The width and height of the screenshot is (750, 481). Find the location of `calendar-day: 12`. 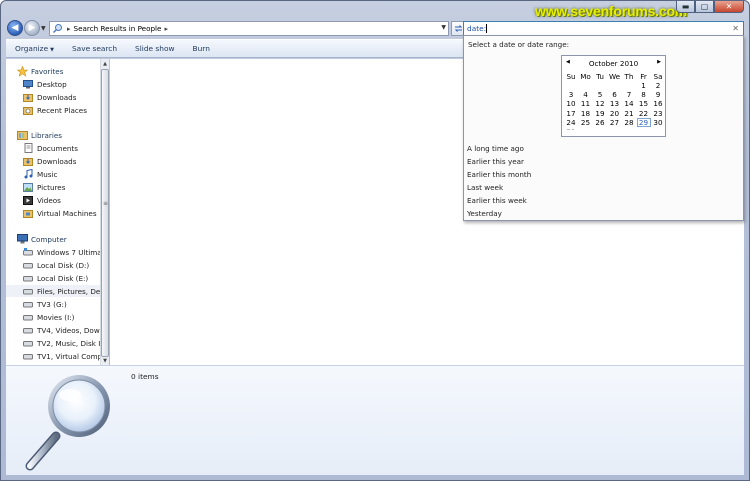

calendar-day: 12 is located at coordinates (600, 103).